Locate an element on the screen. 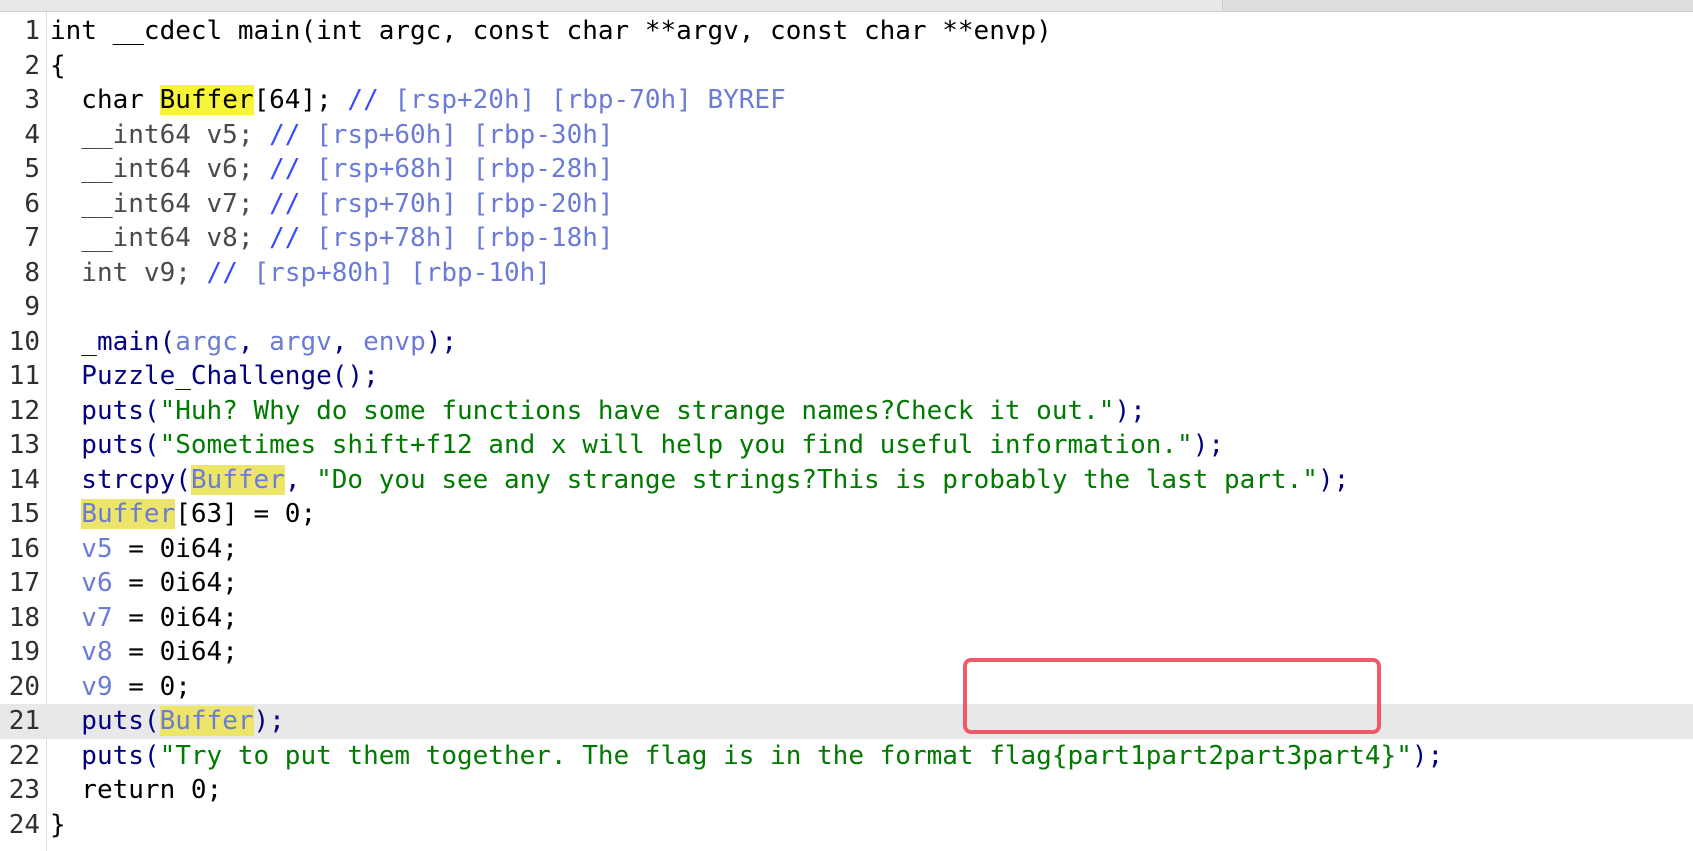 The height and width of the screenshot is (851, 1693). code-text: v5 = 0i64; is located at coordinates (144, 549).